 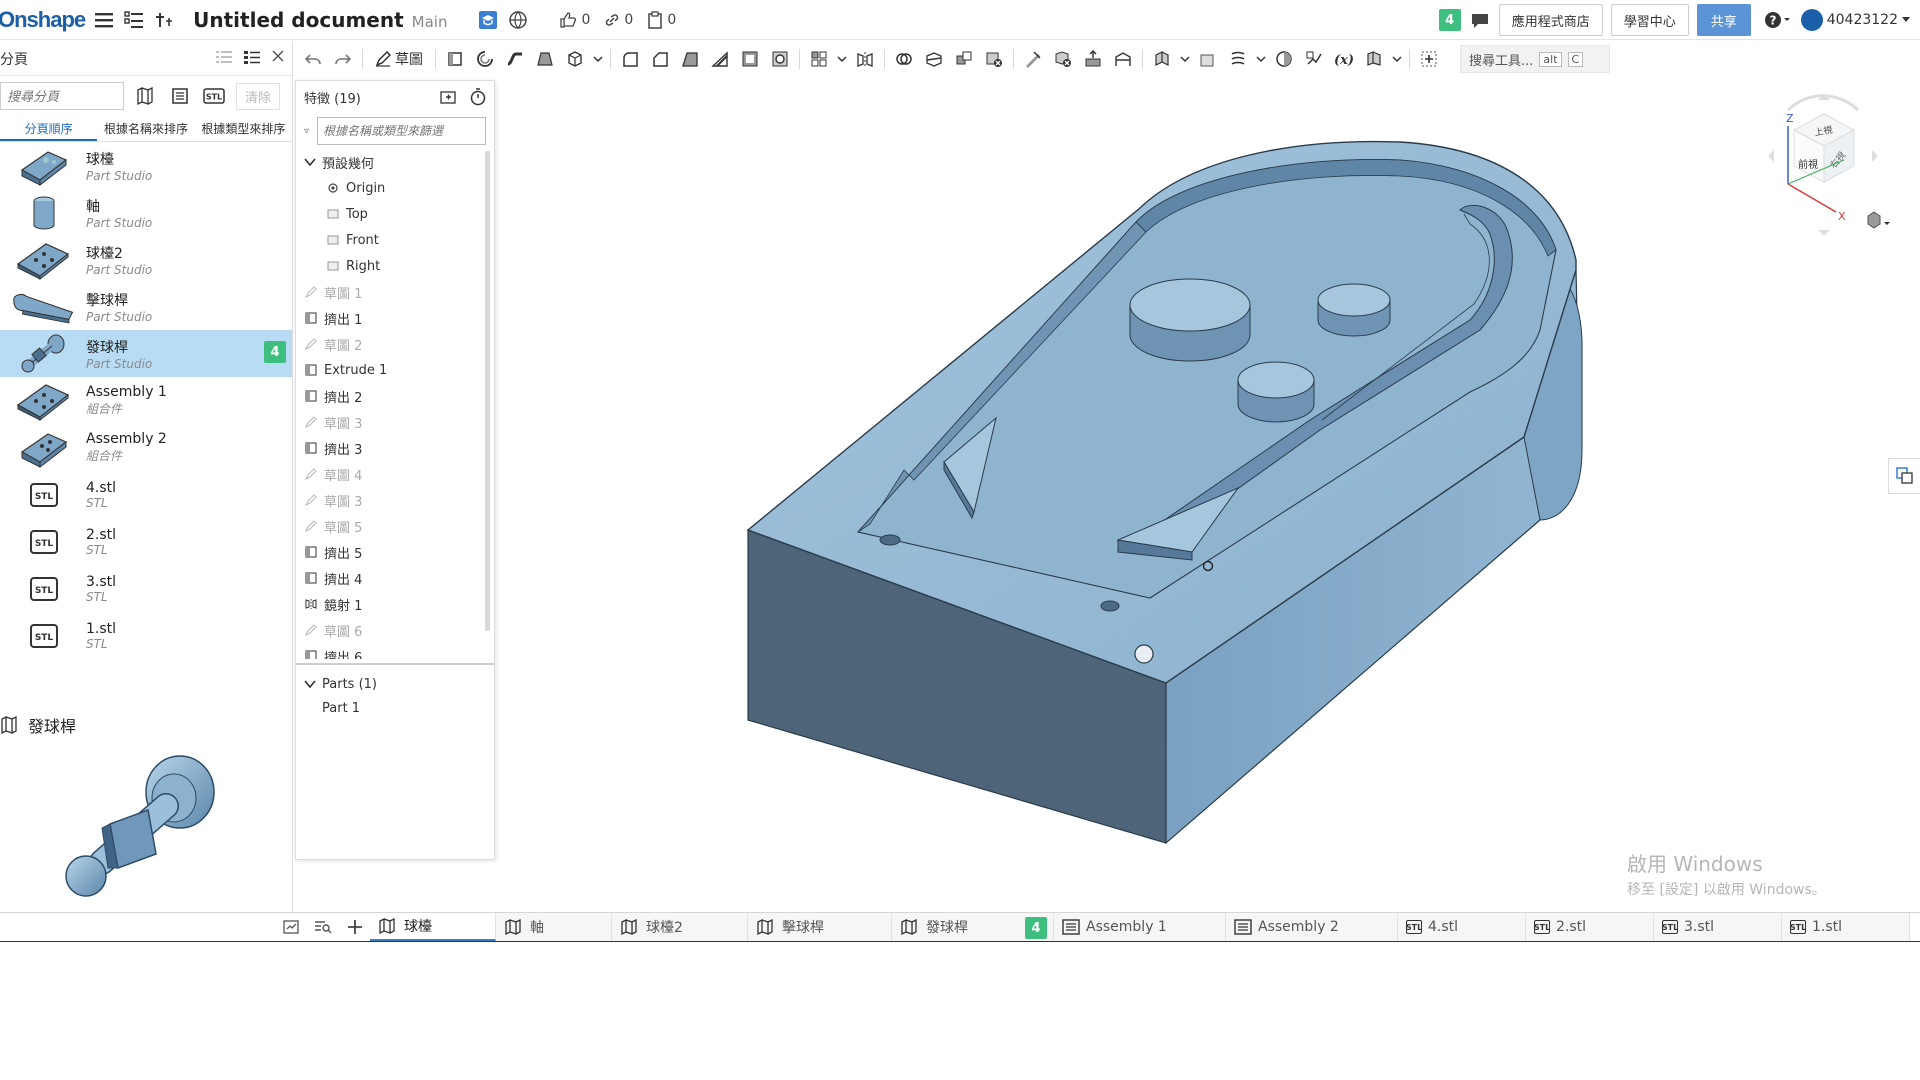 What do you see at coordinates (355, 927) in the screenshot?
I see `add-tab-icon` at bounding box center [355, 927].